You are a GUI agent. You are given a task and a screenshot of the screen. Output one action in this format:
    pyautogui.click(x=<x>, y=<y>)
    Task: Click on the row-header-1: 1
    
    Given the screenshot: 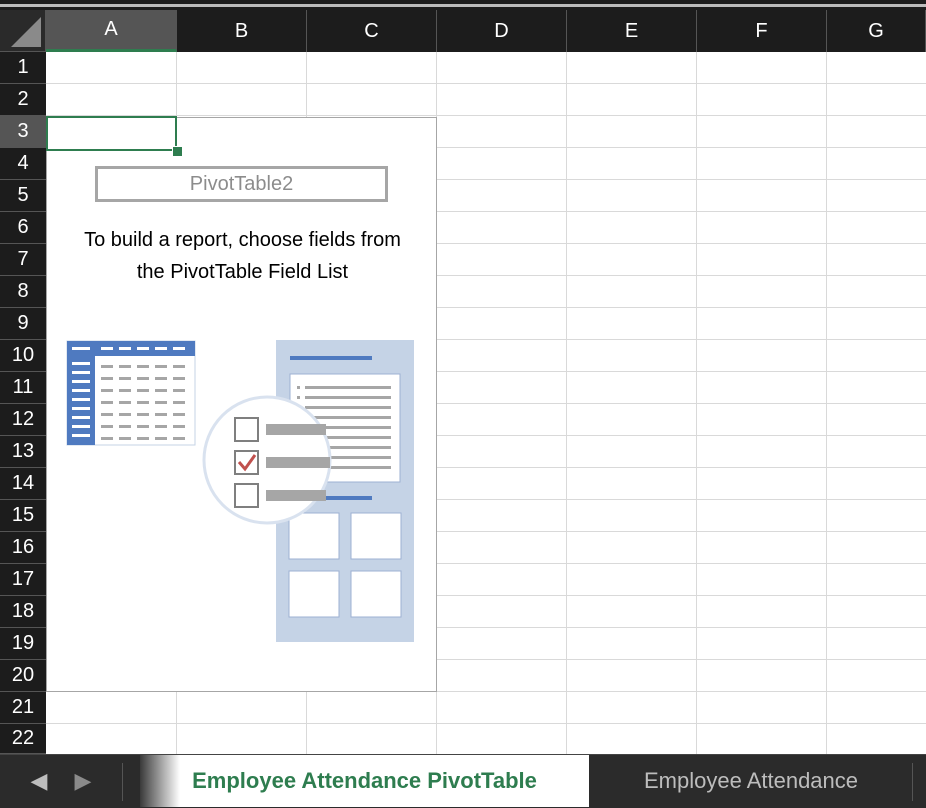 What is the action you would take?
    pyautogui.click(x=23, y=68)
    